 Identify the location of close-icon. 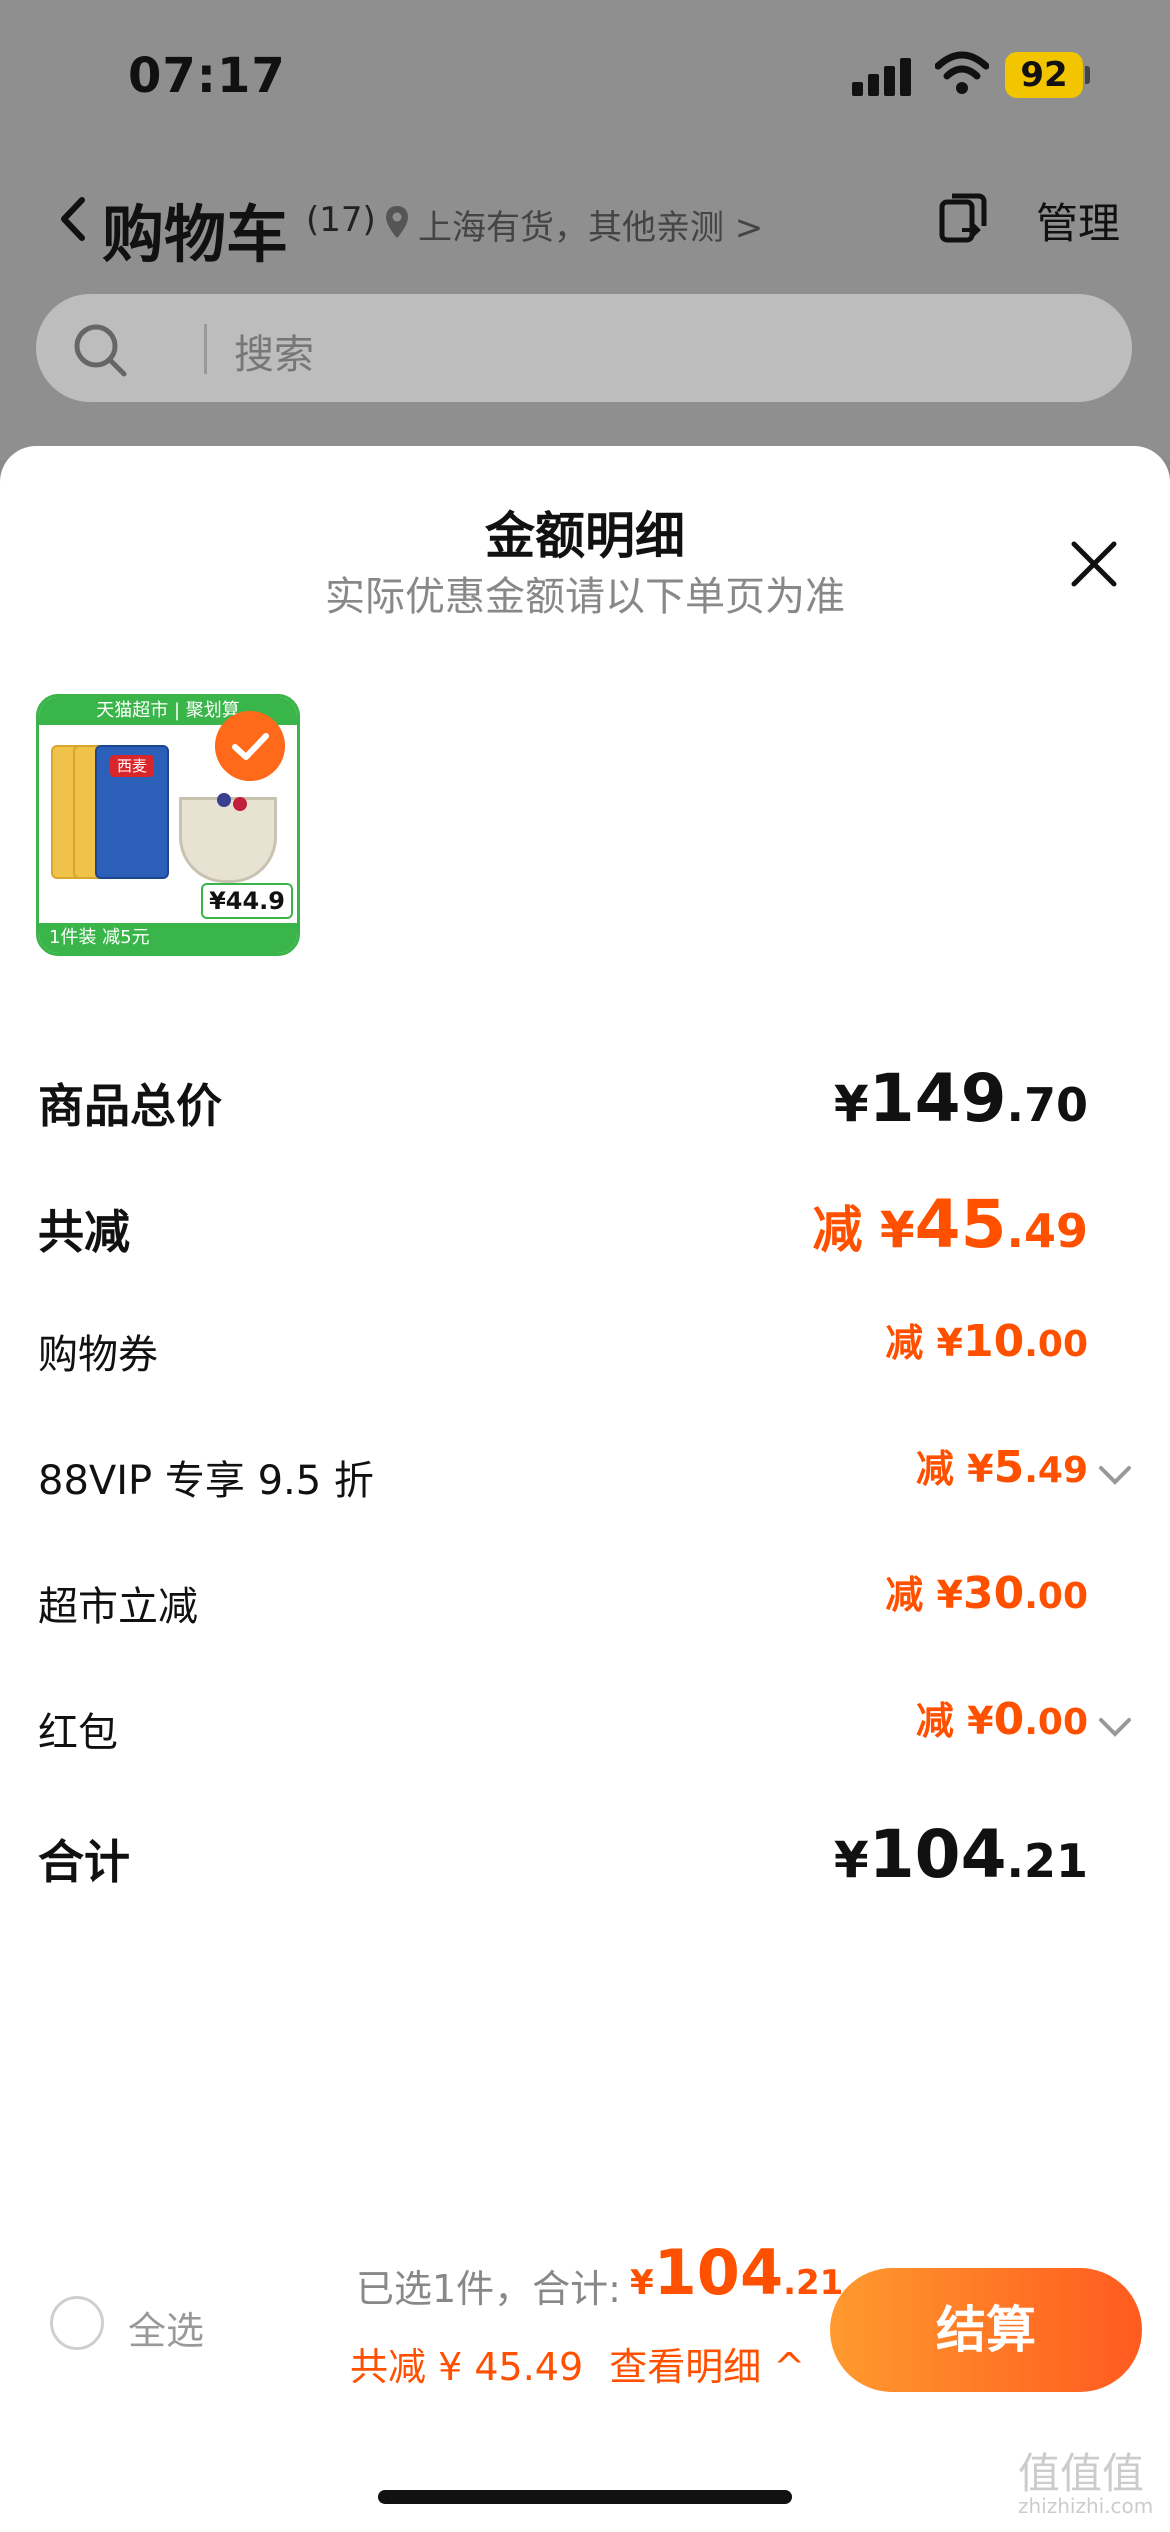
(1094, 564).